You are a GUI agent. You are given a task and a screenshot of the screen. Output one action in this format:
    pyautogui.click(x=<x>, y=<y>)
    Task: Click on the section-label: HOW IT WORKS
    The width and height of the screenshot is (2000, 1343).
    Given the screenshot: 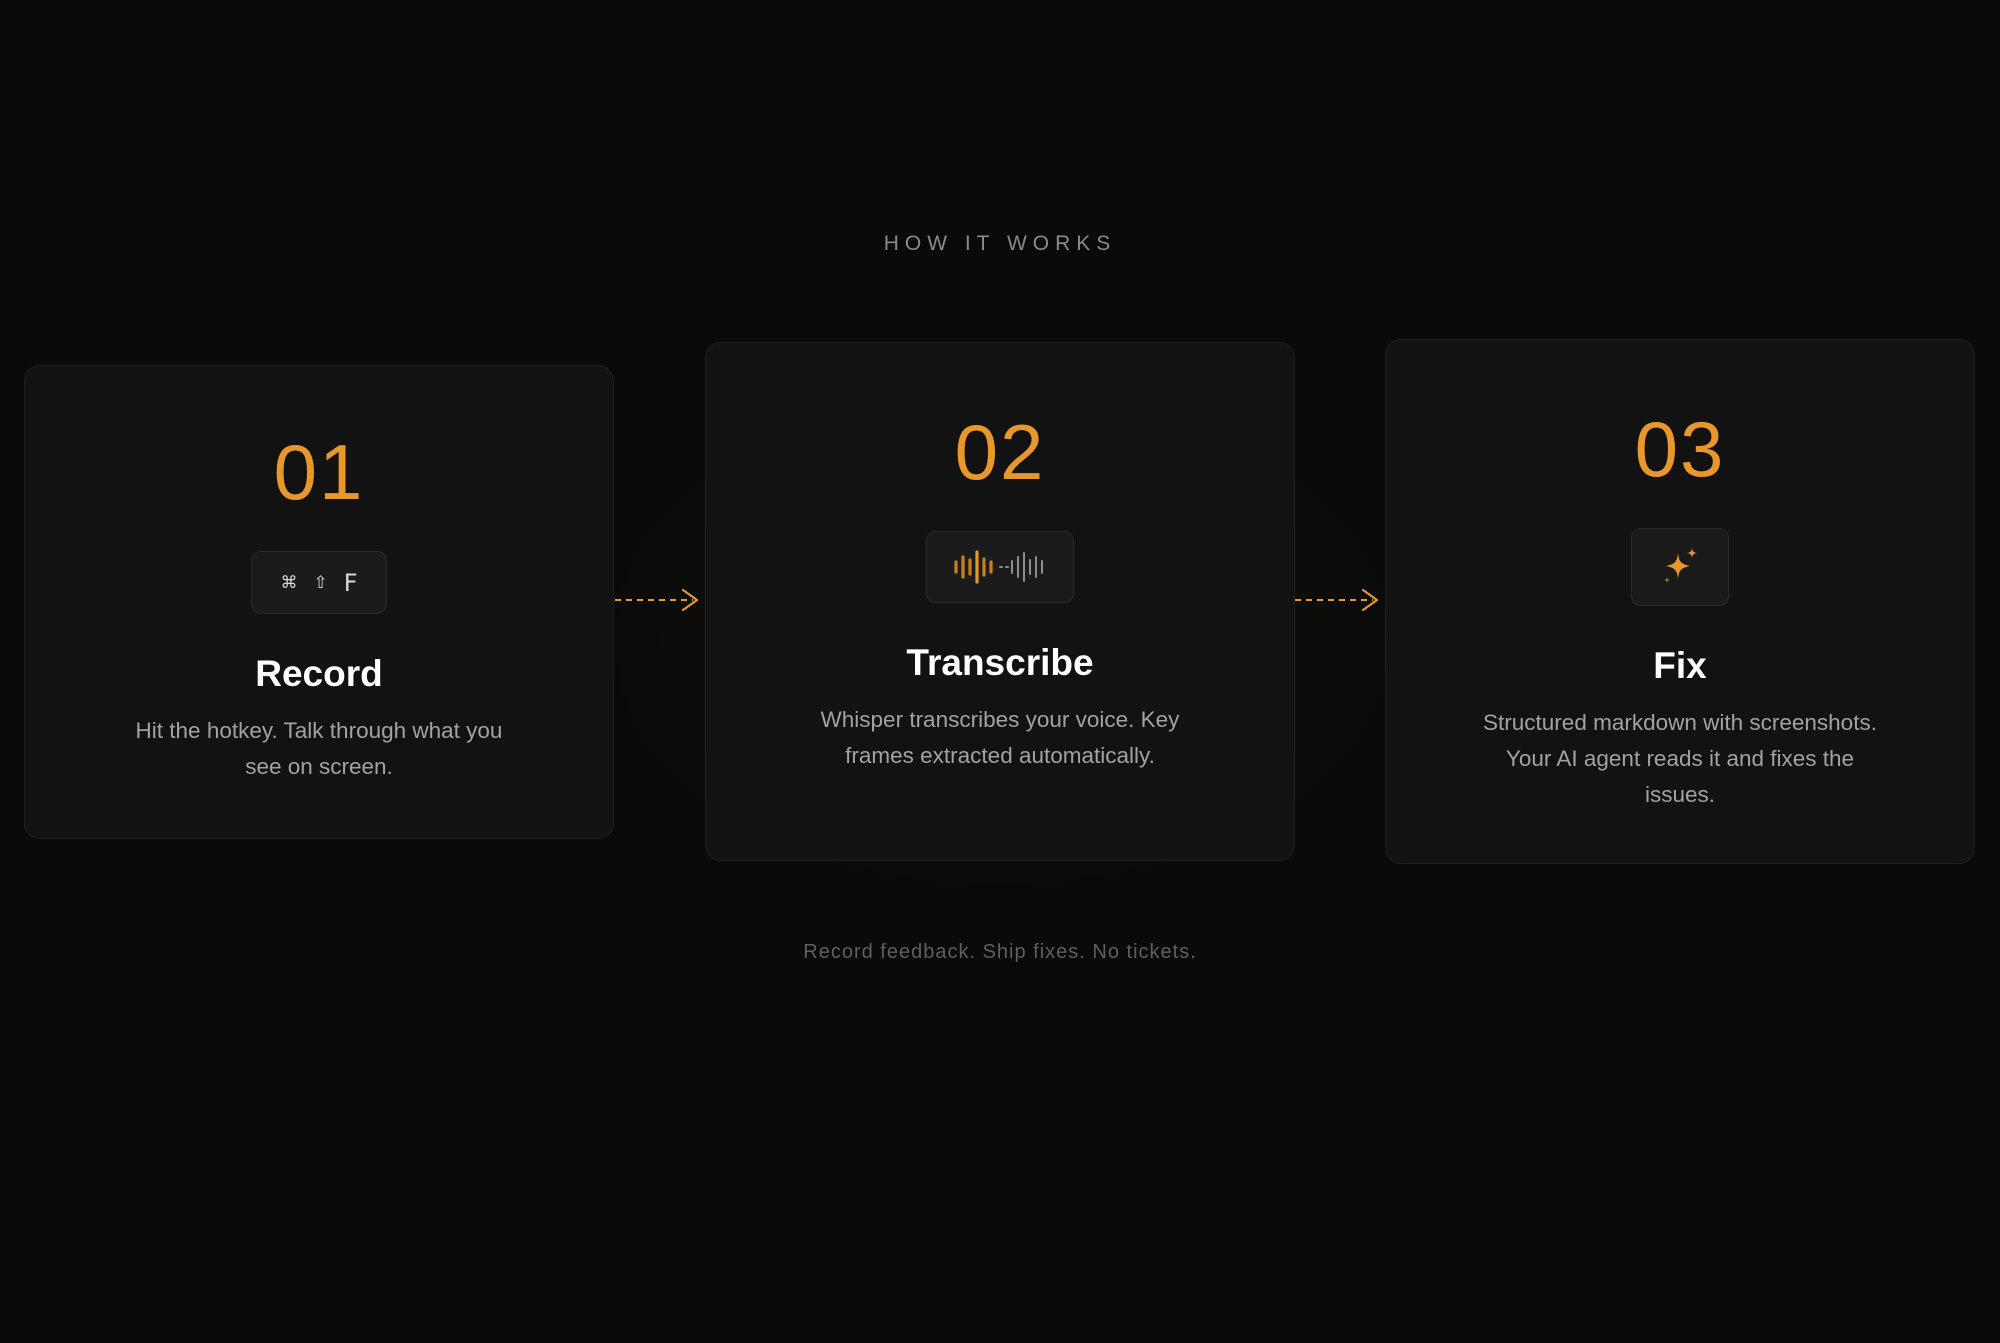 What is the action you would take?
    pyautogui.click(x=1000, y=243)
    